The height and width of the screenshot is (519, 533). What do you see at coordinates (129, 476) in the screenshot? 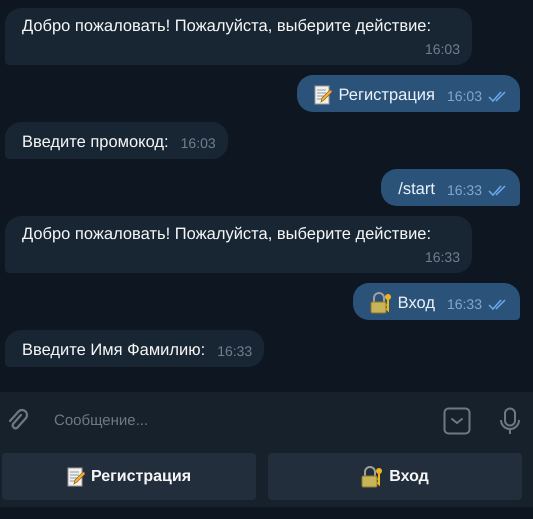
I see `keyboard-button: Регистрация` at bounding box center [129, 476].